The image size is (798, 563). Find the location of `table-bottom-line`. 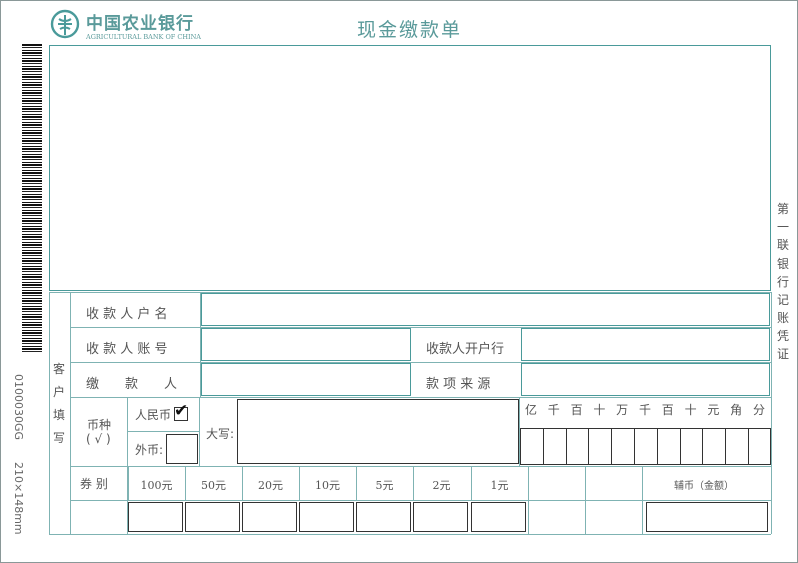

table-bottom-line is located at coordinates (410, 534).